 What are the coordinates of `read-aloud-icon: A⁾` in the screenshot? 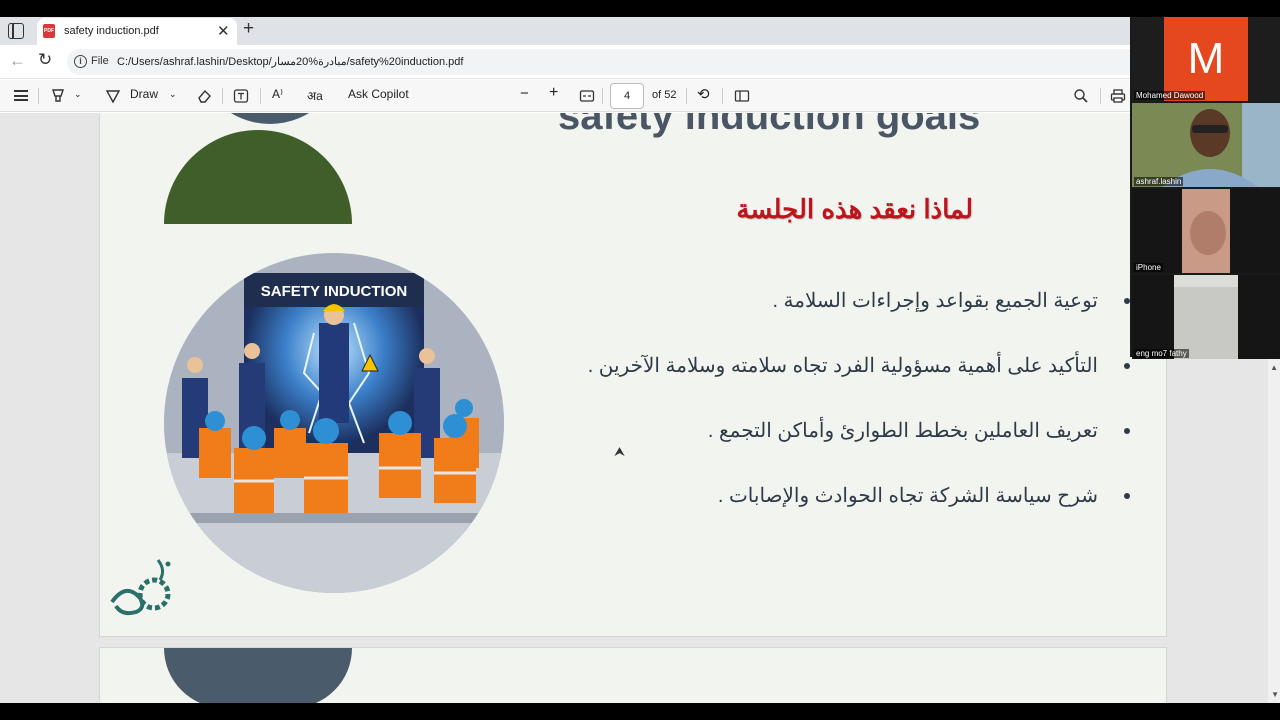 It's located at (277, 94).